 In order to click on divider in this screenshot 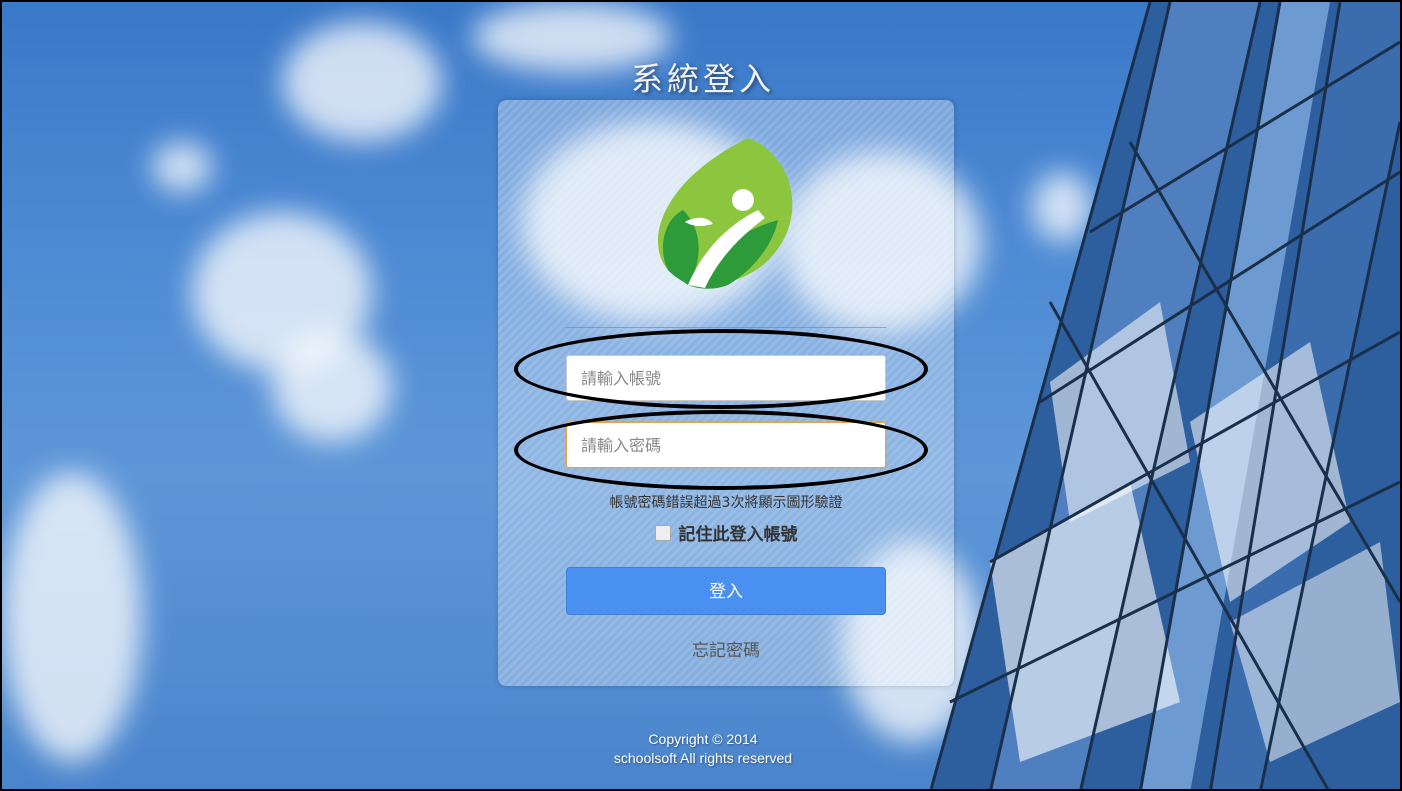, I will do `click(726, 327)`.